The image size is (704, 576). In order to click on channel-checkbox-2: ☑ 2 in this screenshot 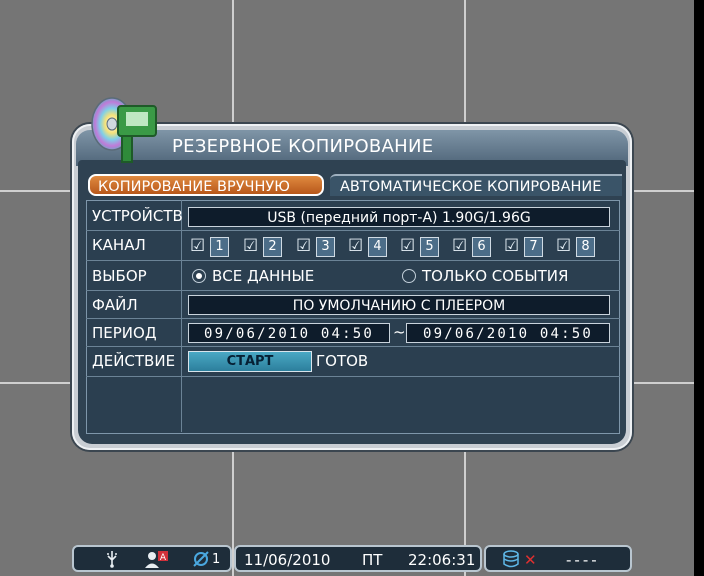, I will do `click(268, 247)`.